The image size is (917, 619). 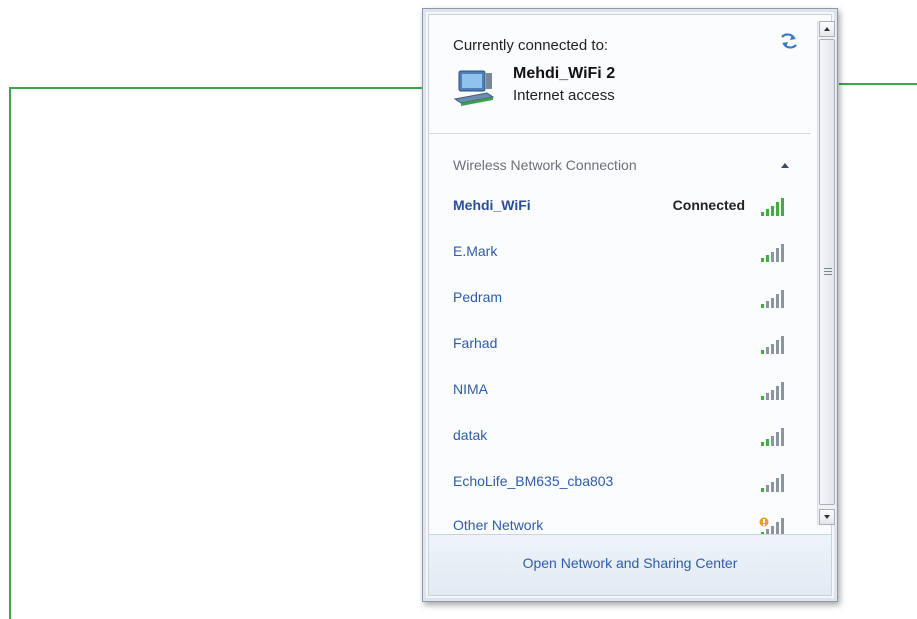 What do you see at coordinates (620, 436) in the screenshot?
I see `network-item-datak: datak` at bounding box center [620, 436].